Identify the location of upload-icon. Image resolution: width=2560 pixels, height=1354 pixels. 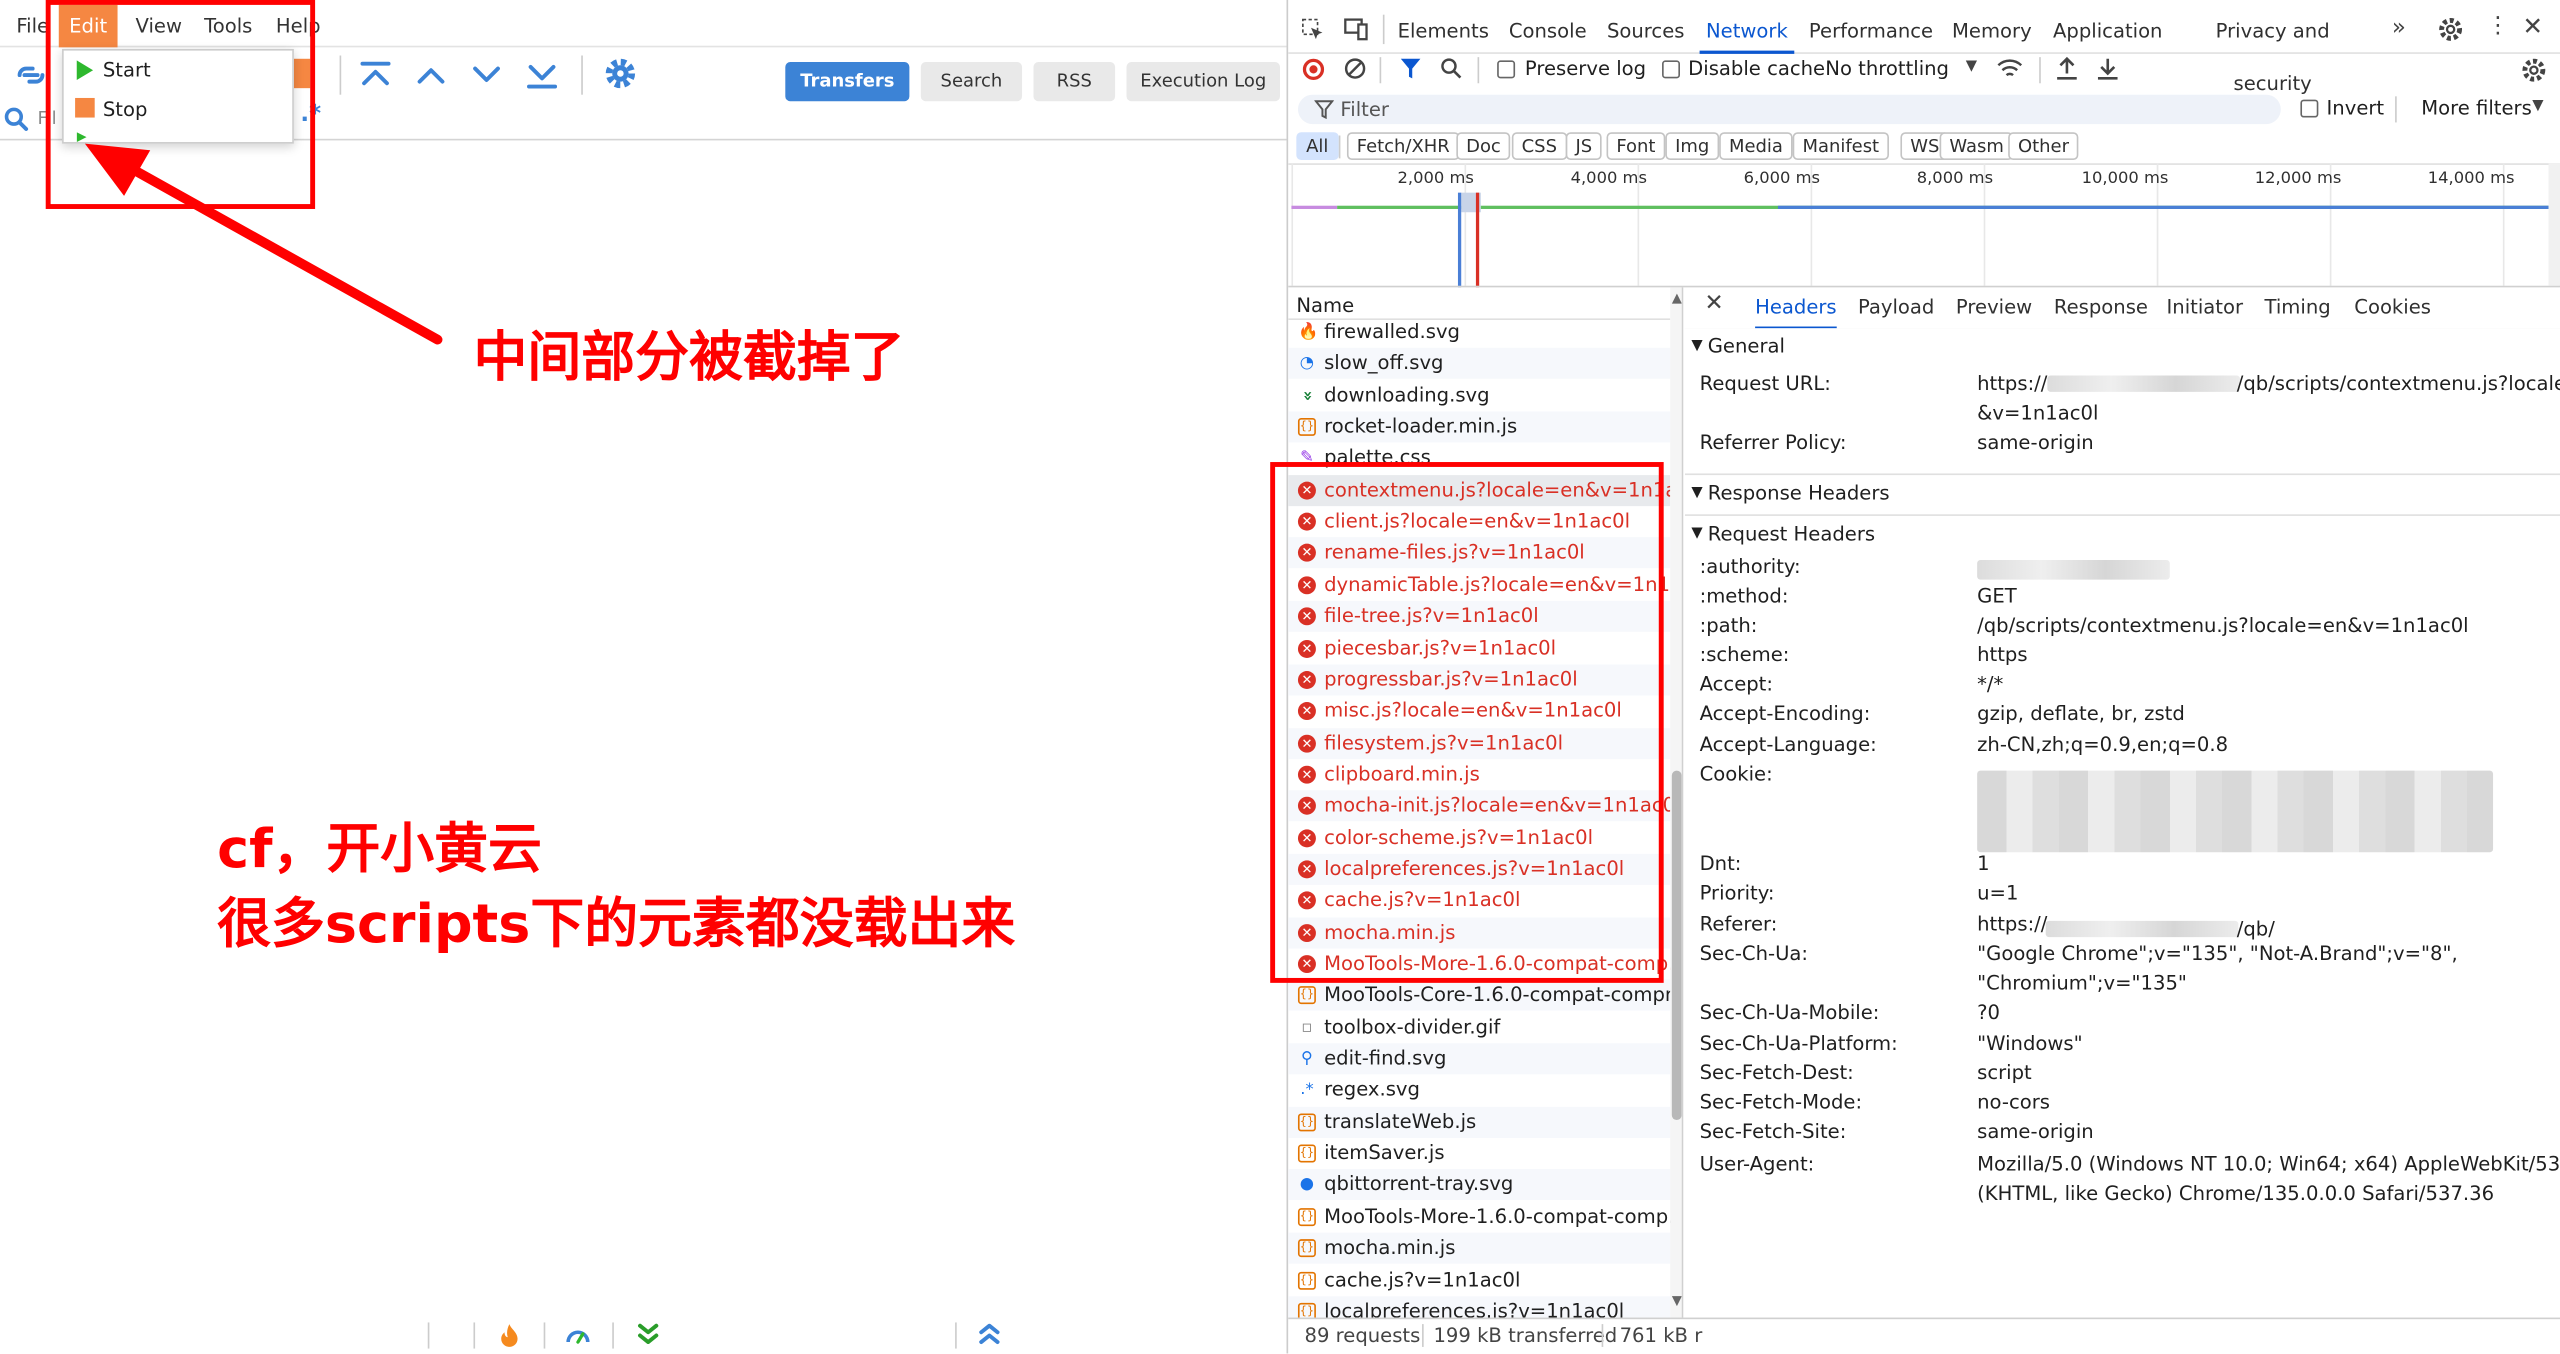
(2067, 69).